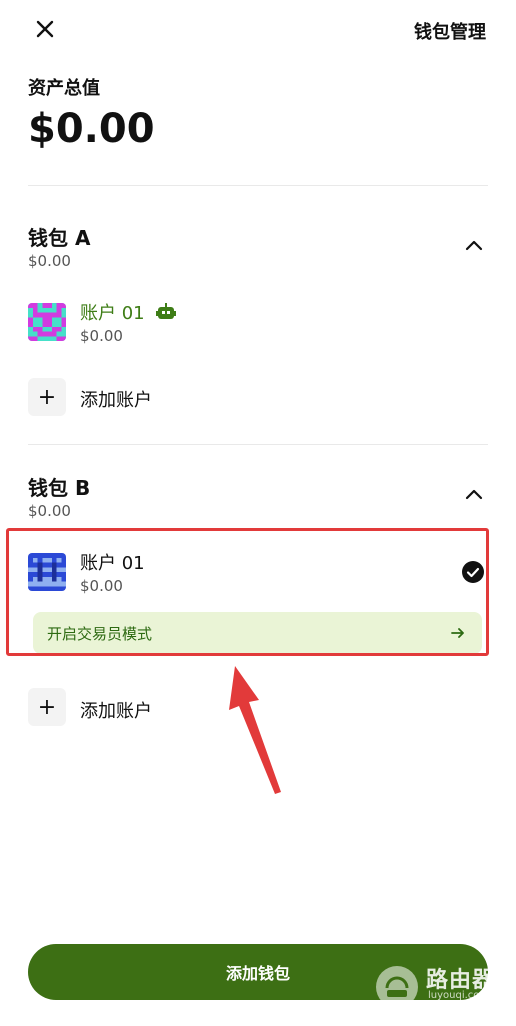  I want to click on account-avatar-a, so click(47, 322).